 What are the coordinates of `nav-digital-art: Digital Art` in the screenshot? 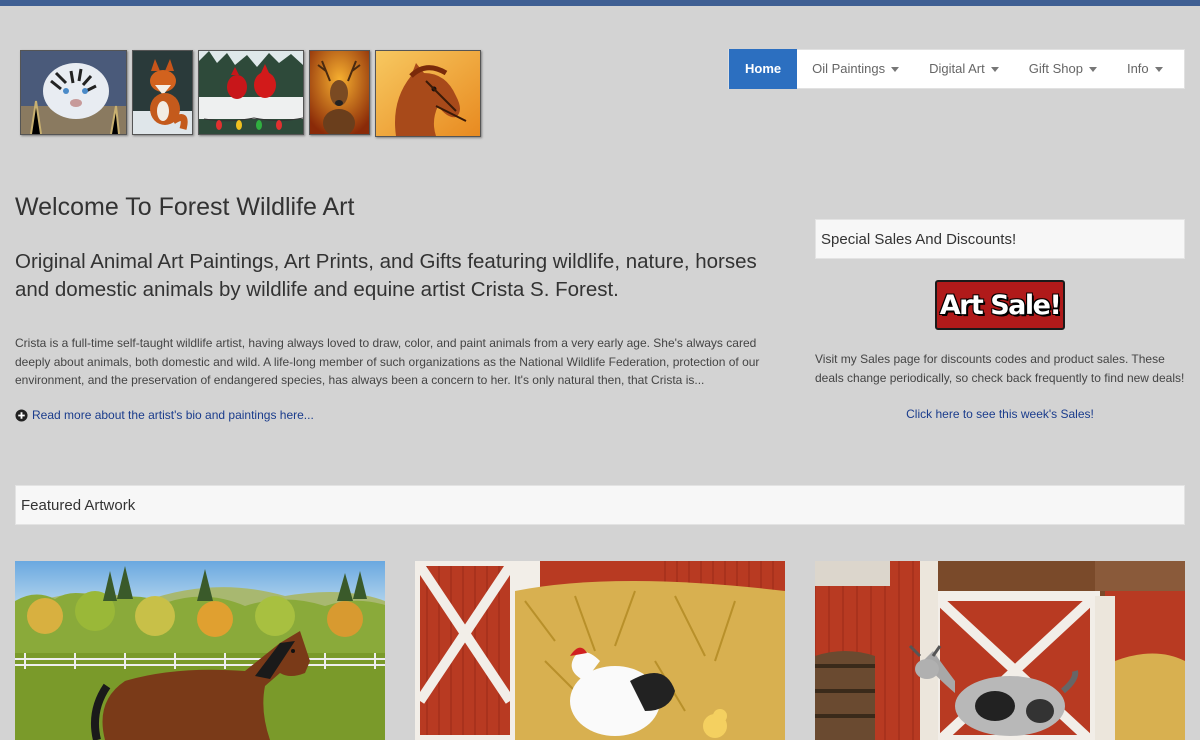 It's located at (964, 69).